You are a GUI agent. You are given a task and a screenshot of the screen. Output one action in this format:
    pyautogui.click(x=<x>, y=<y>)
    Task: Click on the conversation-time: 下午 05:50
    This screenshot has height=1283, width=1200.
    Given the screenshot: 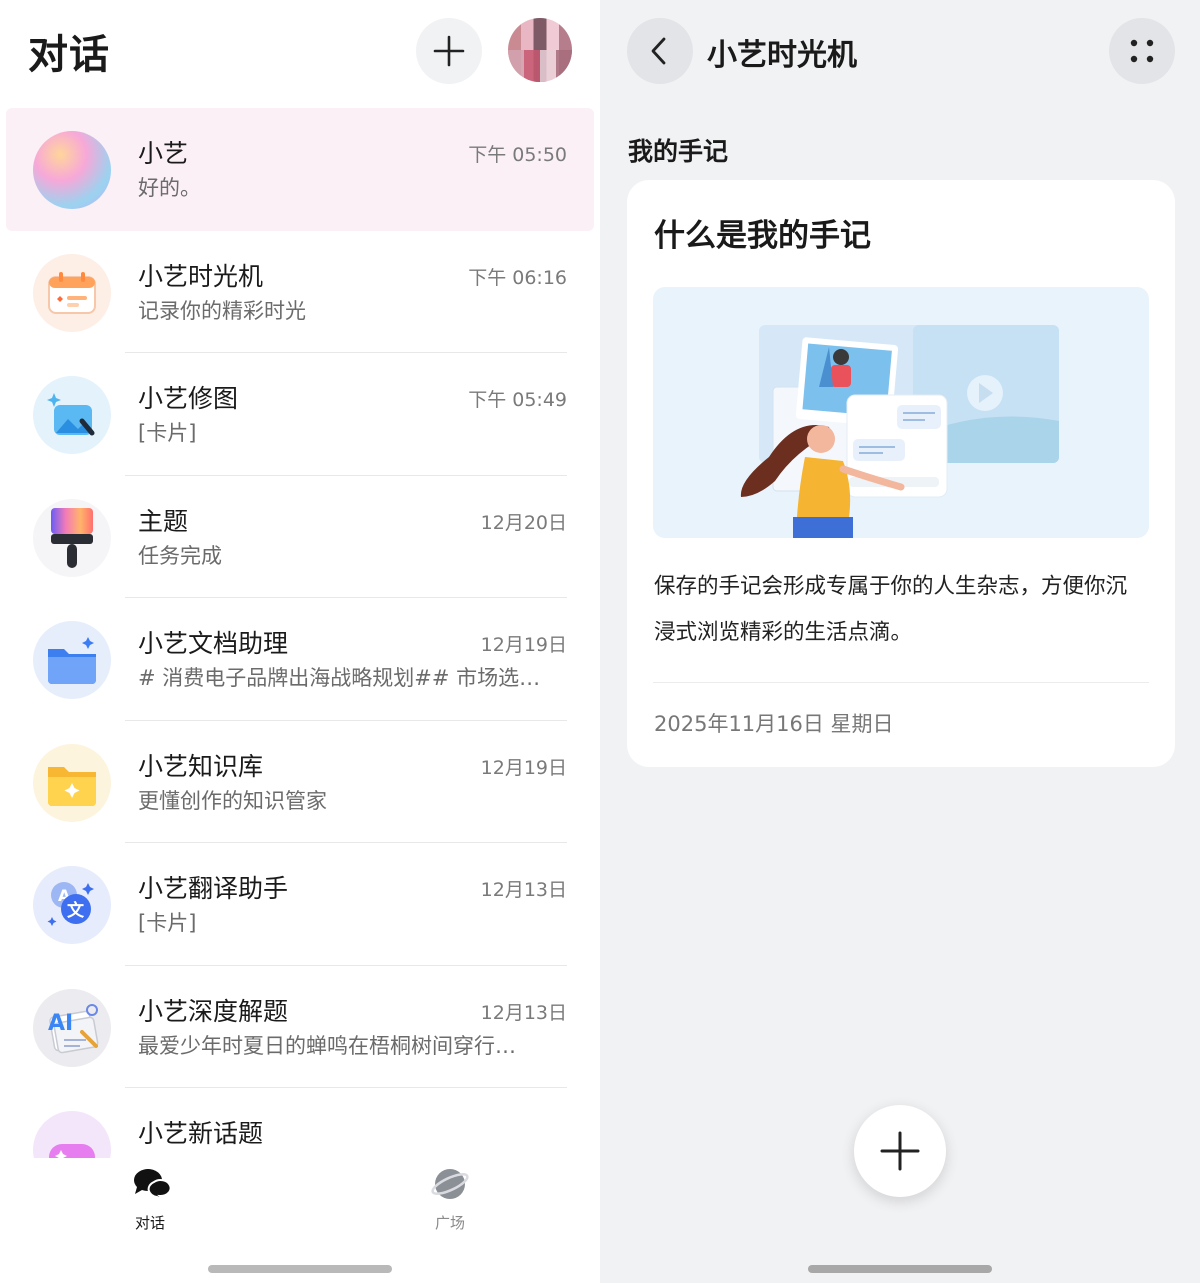 What is the action you would take?
    pyautogui.click(x=517, y=155)
    